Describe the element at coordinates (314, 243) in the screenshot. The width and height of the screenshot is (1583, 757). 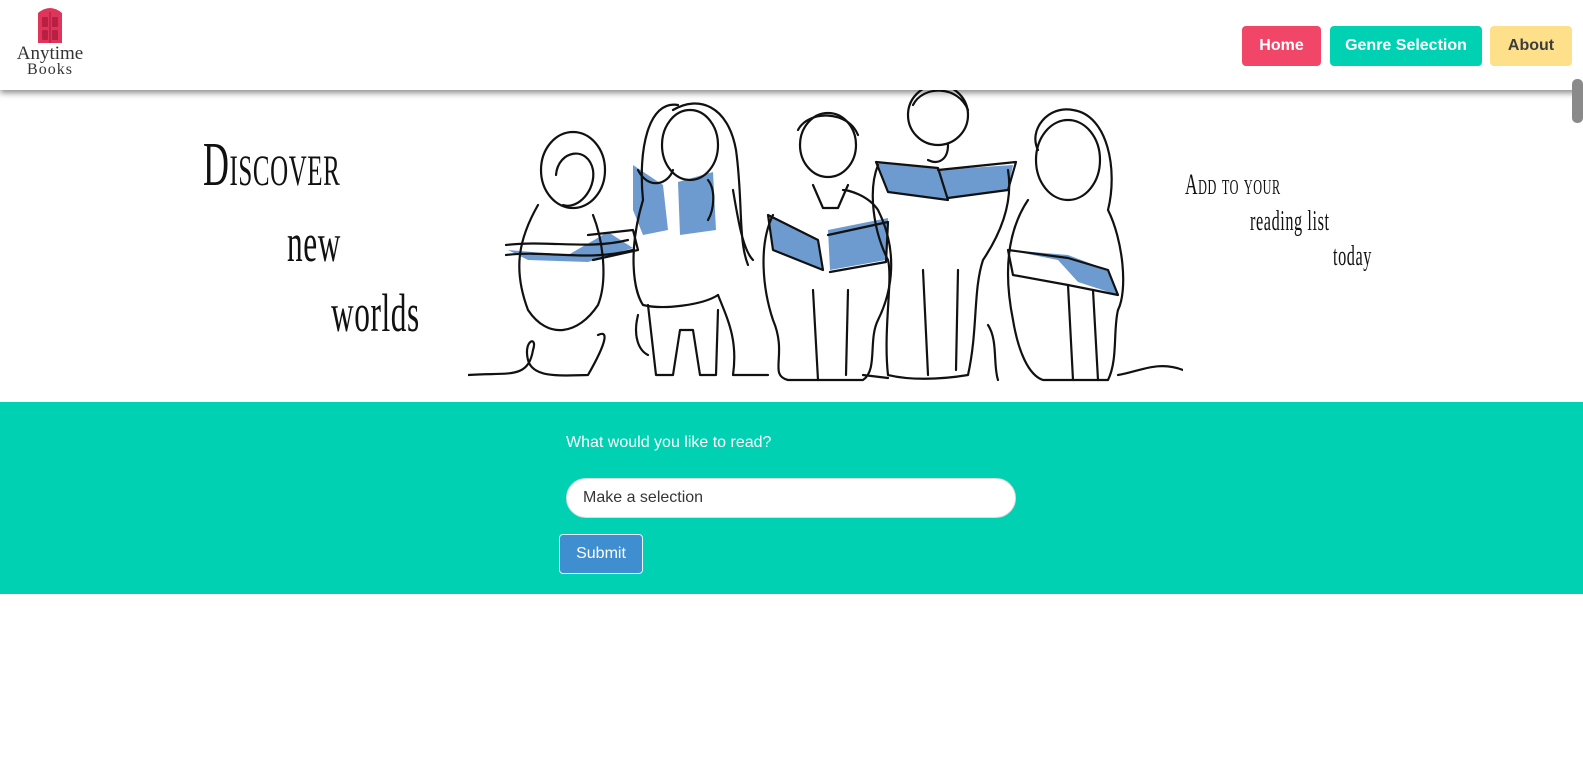
I see `hero-word-new: new` at that location.